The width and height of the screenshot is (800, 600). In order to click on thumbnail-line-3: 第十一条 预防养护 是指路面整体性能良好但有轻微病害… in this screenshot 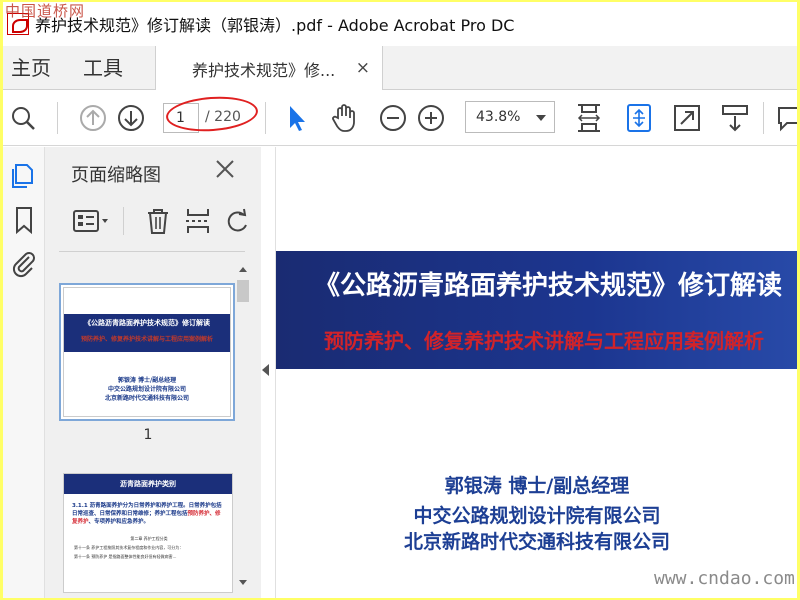, I will do `click(125, 556)`.